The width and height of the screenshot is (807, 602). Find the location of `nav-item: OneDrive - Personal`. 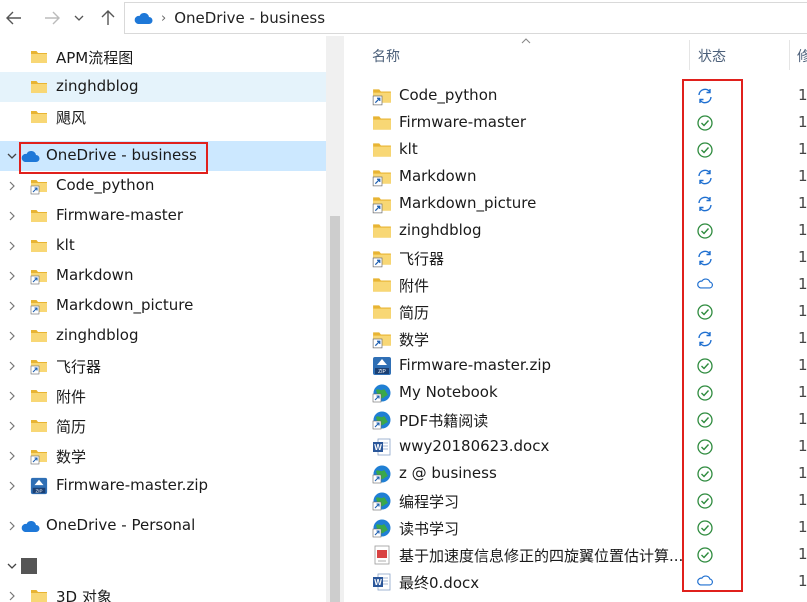

nav-item: OneDrive - Personal is located at coordinates (163, 526).